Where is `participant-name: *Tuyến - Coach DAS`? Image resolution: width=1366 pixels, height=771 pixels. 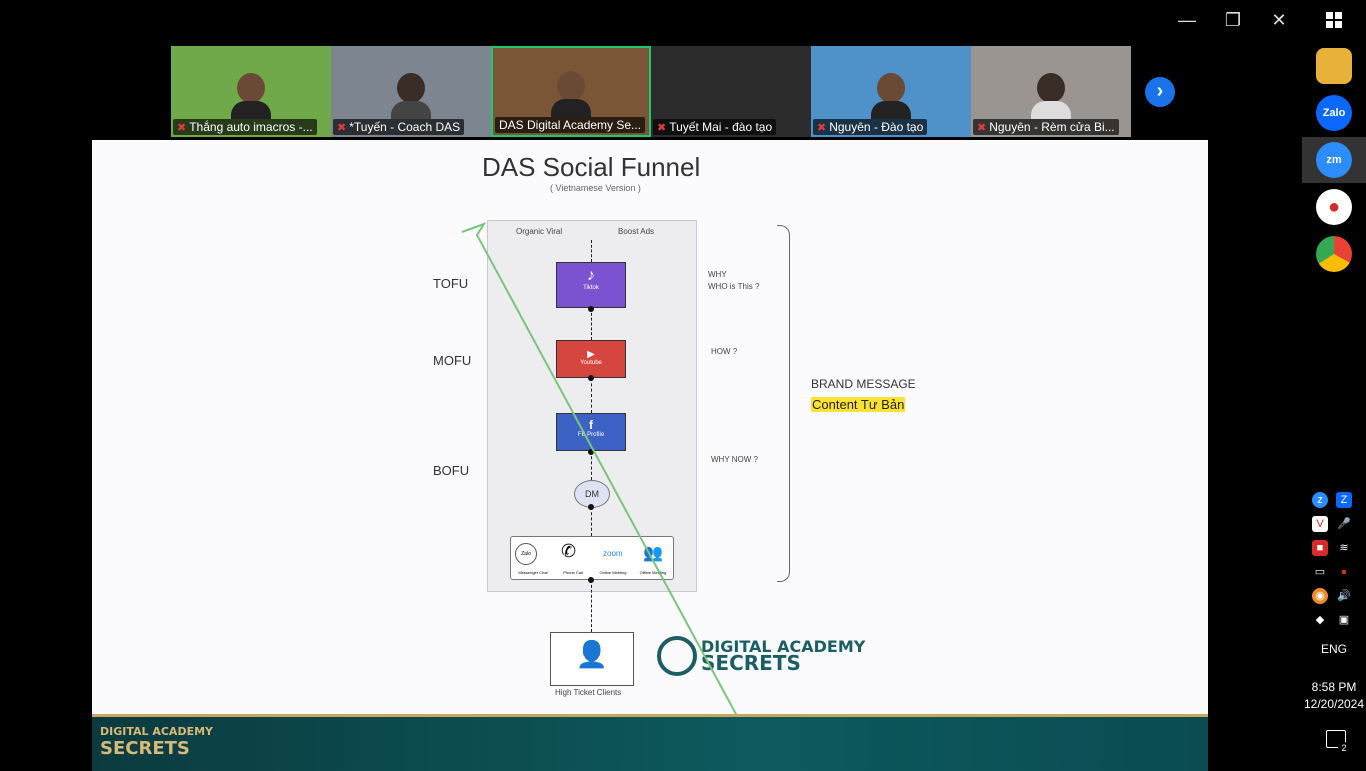
participant-name: *Tuyến - Coach DAS is located at coordinates (405, 127).